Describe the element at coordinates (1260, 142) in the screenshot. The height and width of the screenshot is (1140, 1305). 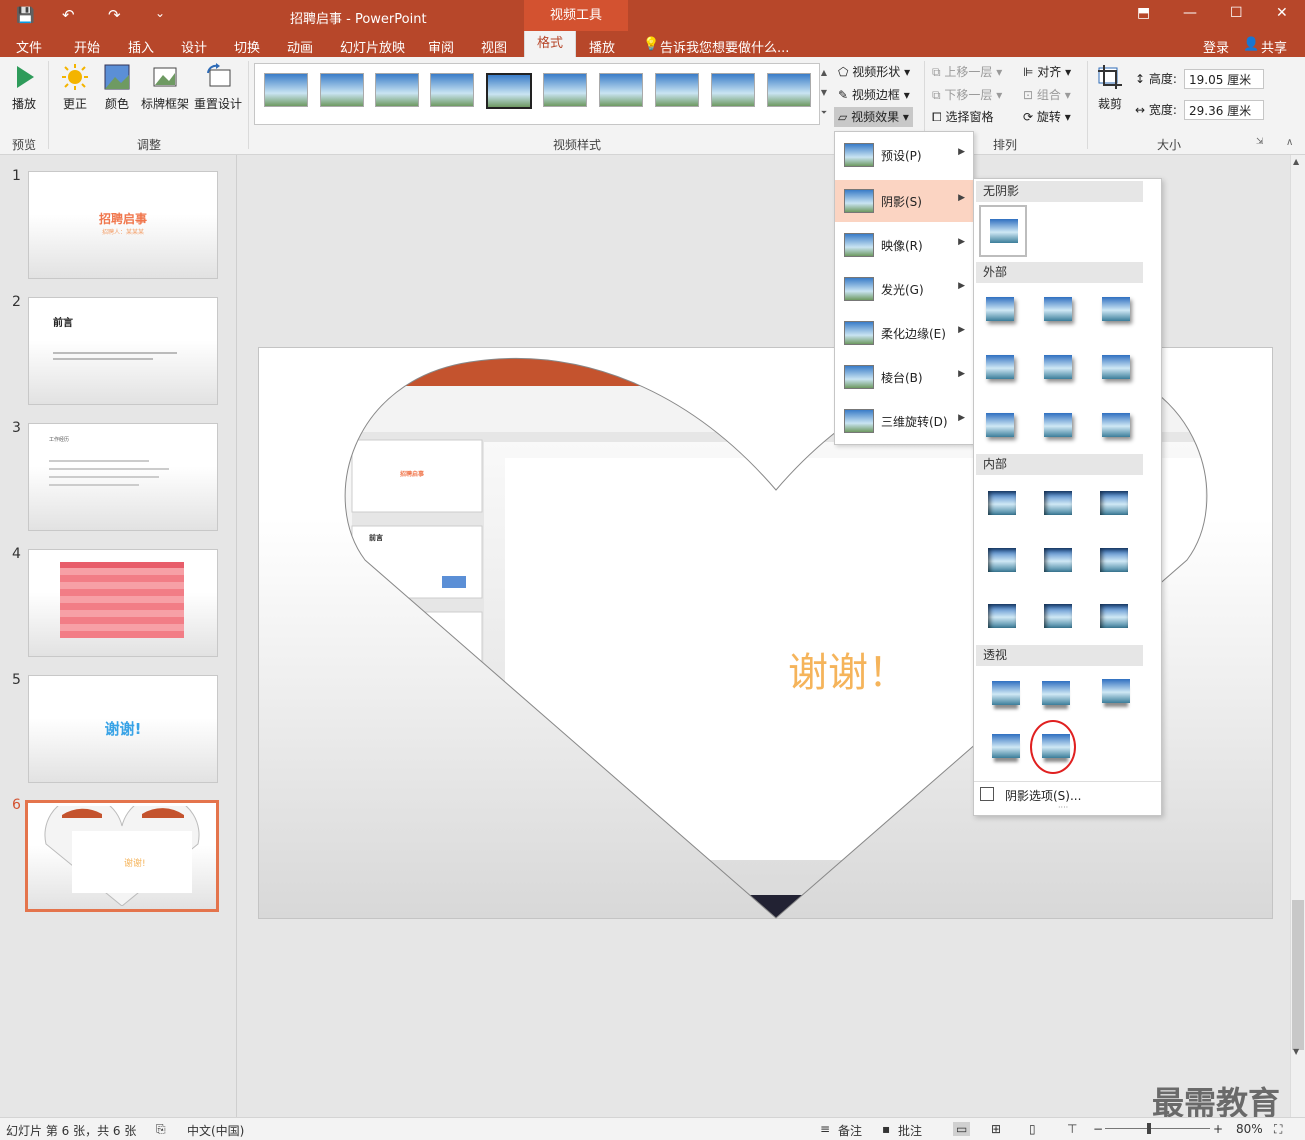
I see `size-dialog-launcher-icon: ⇲` at that location.